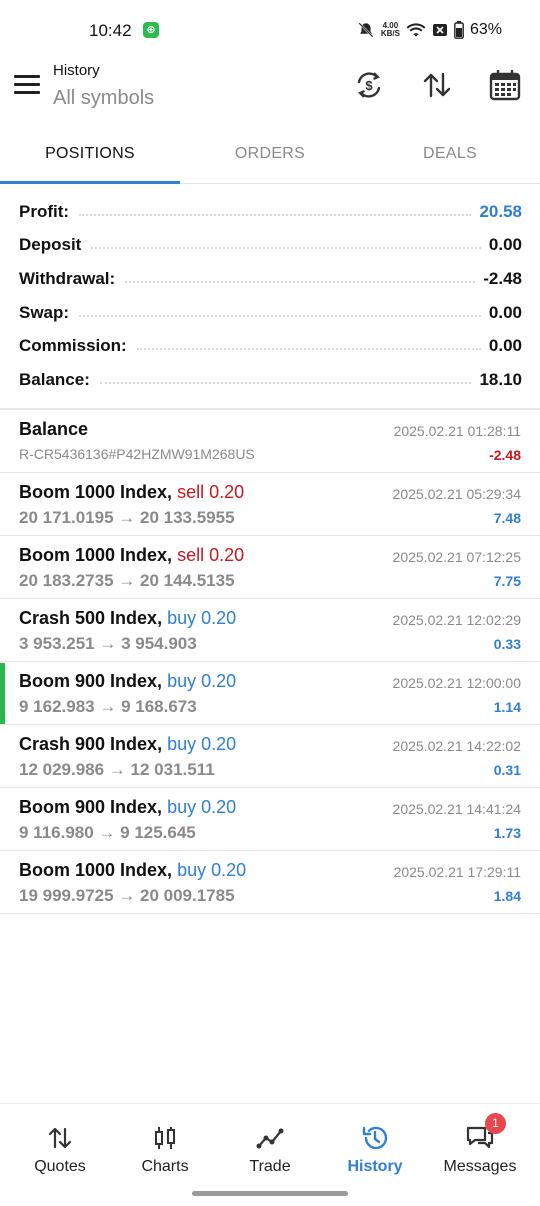 The width and height of the screenshot is (540, 1206). What do you see at coordinates (60, 1166) in the screenshot?
I see `nav-label: Quotes` at bounding box center [60, 1166].